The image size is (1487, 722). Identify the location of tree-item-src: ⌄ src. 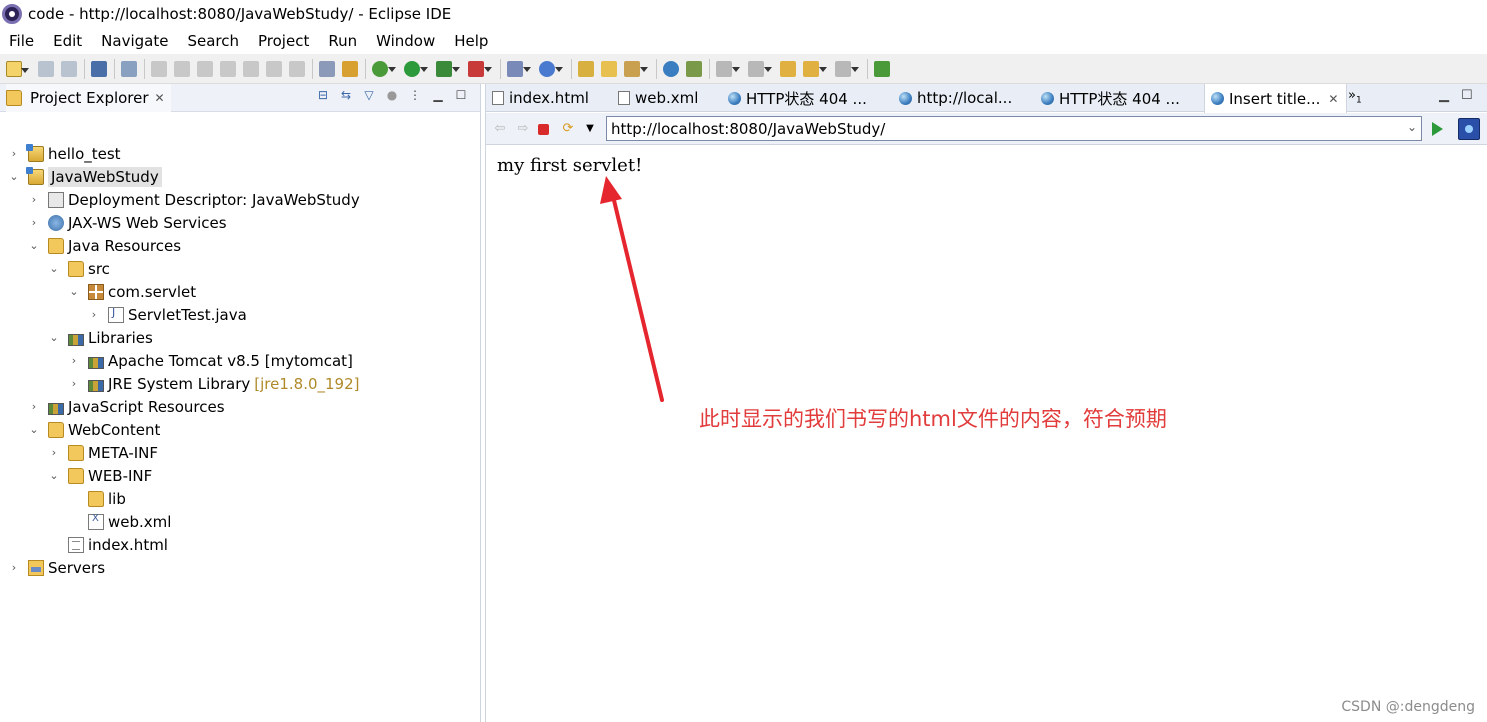
(79, 268).